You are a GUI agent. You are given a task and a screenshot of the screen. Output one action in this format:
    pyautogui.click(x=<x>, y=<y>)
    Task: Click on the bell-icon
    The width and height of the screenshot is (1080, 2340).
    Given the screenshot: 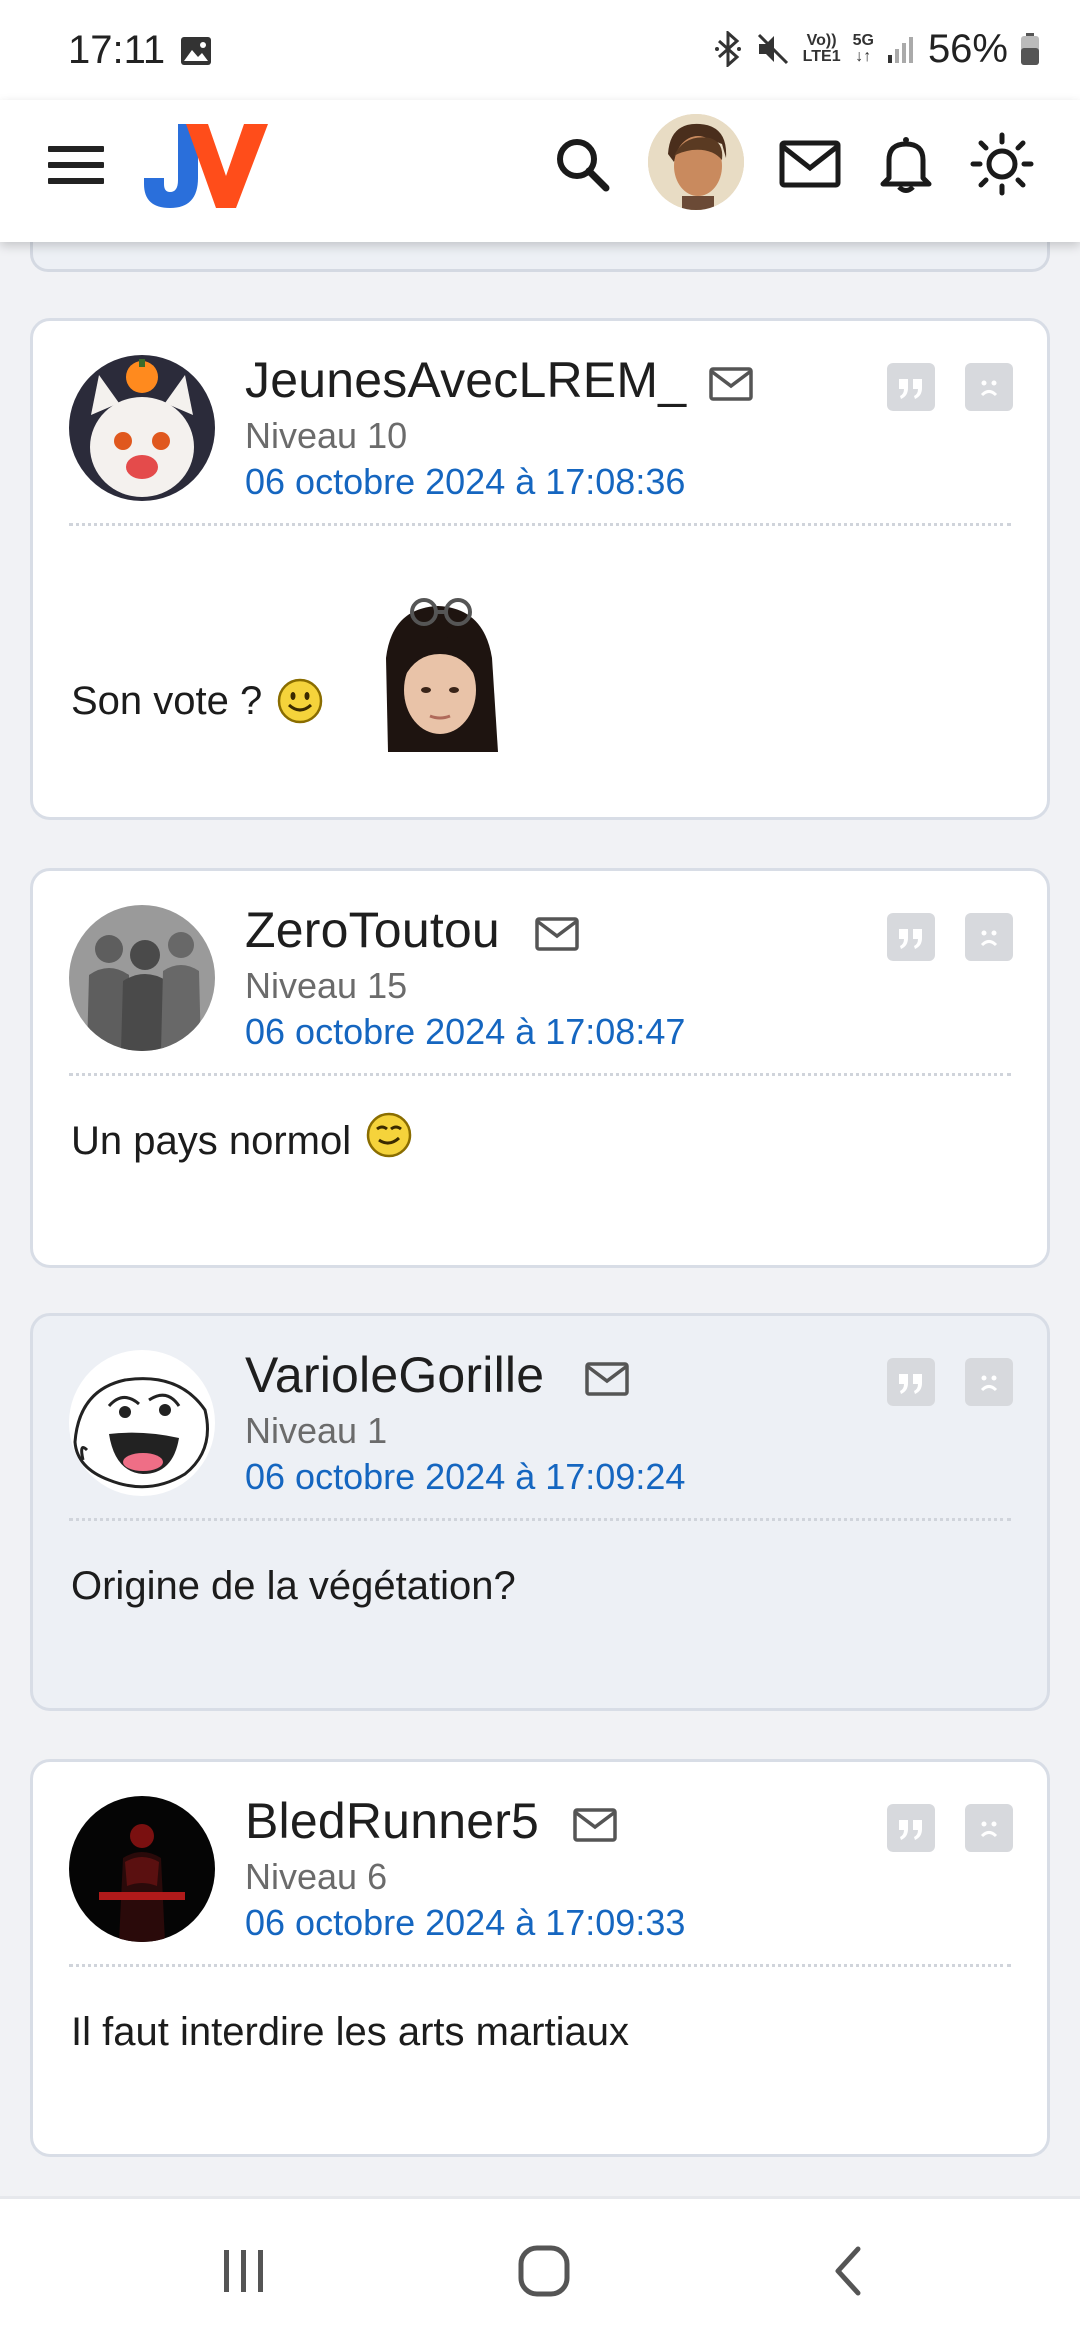 What is the action you would take?
    pyautogui.click(x=906, y=164)
    